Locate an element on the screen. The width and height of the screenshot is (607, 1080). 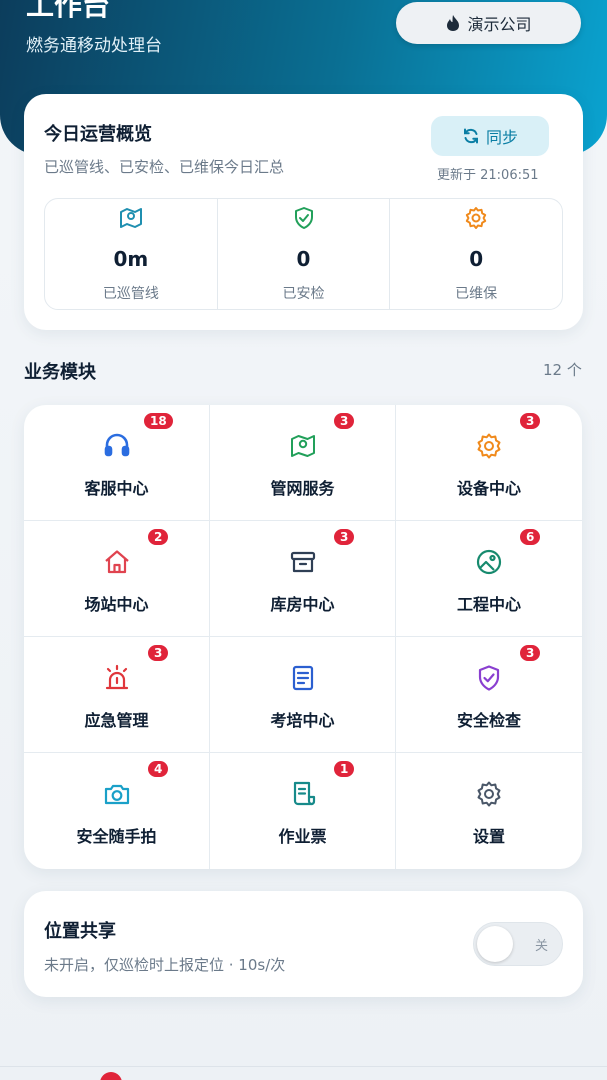
notification-badge: 18 is located at coordinates (158, 421).